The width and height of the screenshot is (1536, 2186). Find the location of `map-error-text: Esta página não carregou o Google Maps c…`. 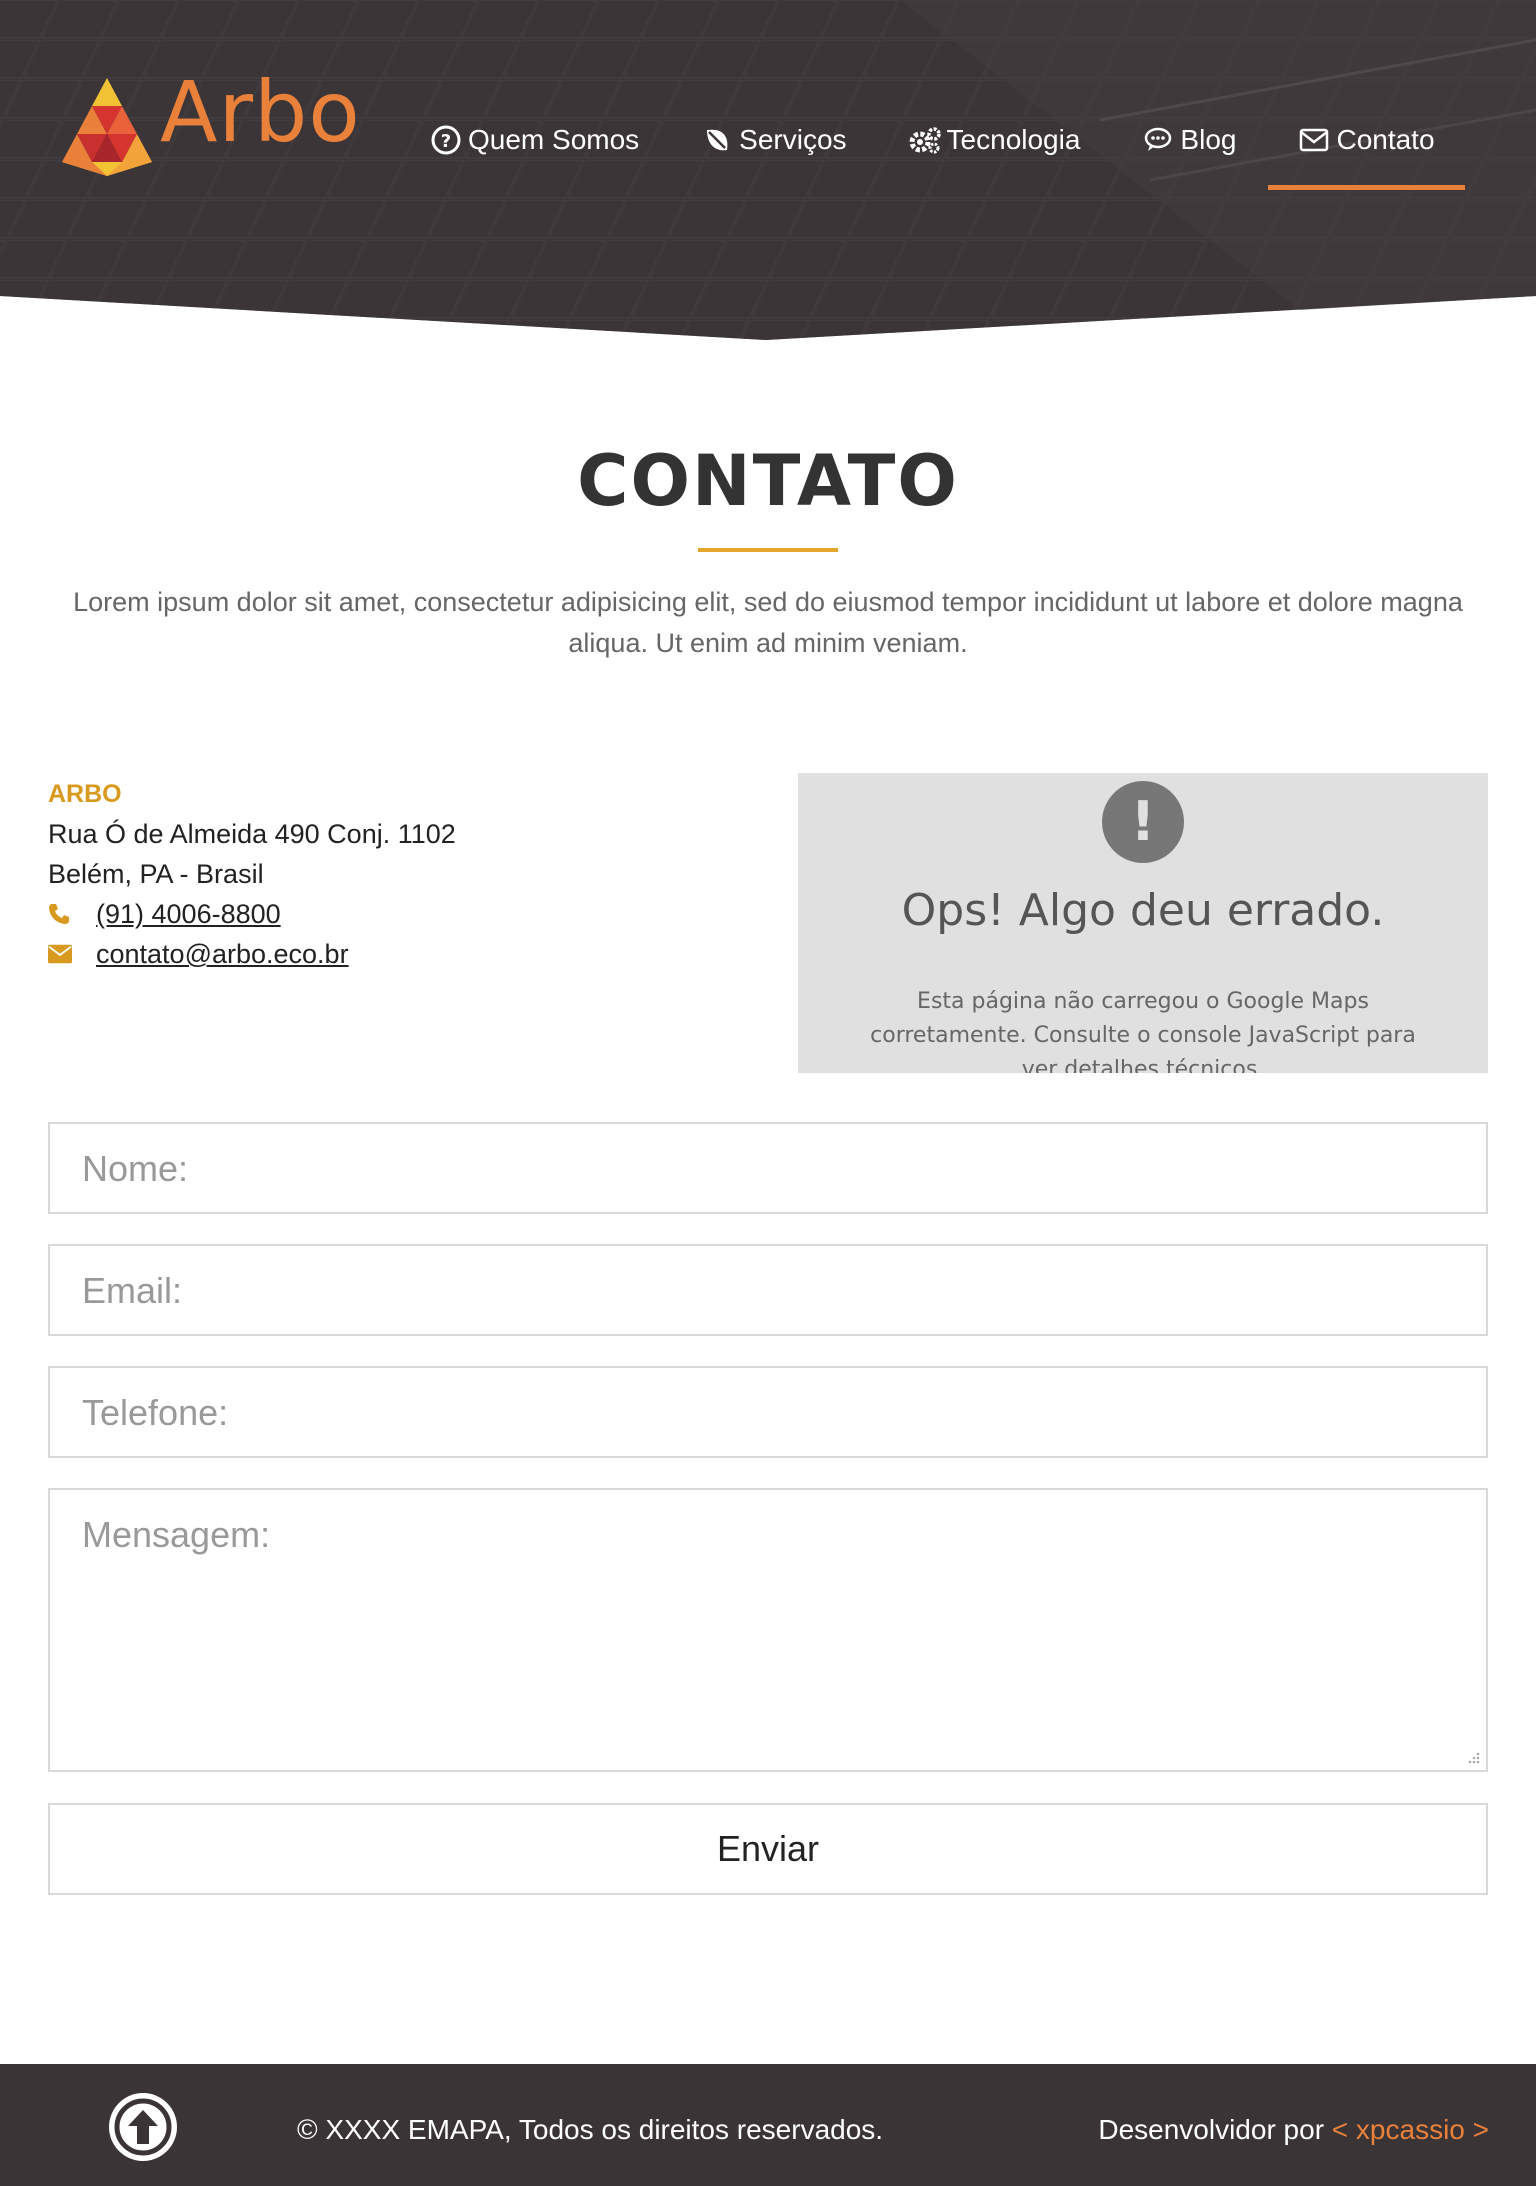

map-error-text: Esta página não carregou o Google Maps c… is located at coordinates (1143, 1031).